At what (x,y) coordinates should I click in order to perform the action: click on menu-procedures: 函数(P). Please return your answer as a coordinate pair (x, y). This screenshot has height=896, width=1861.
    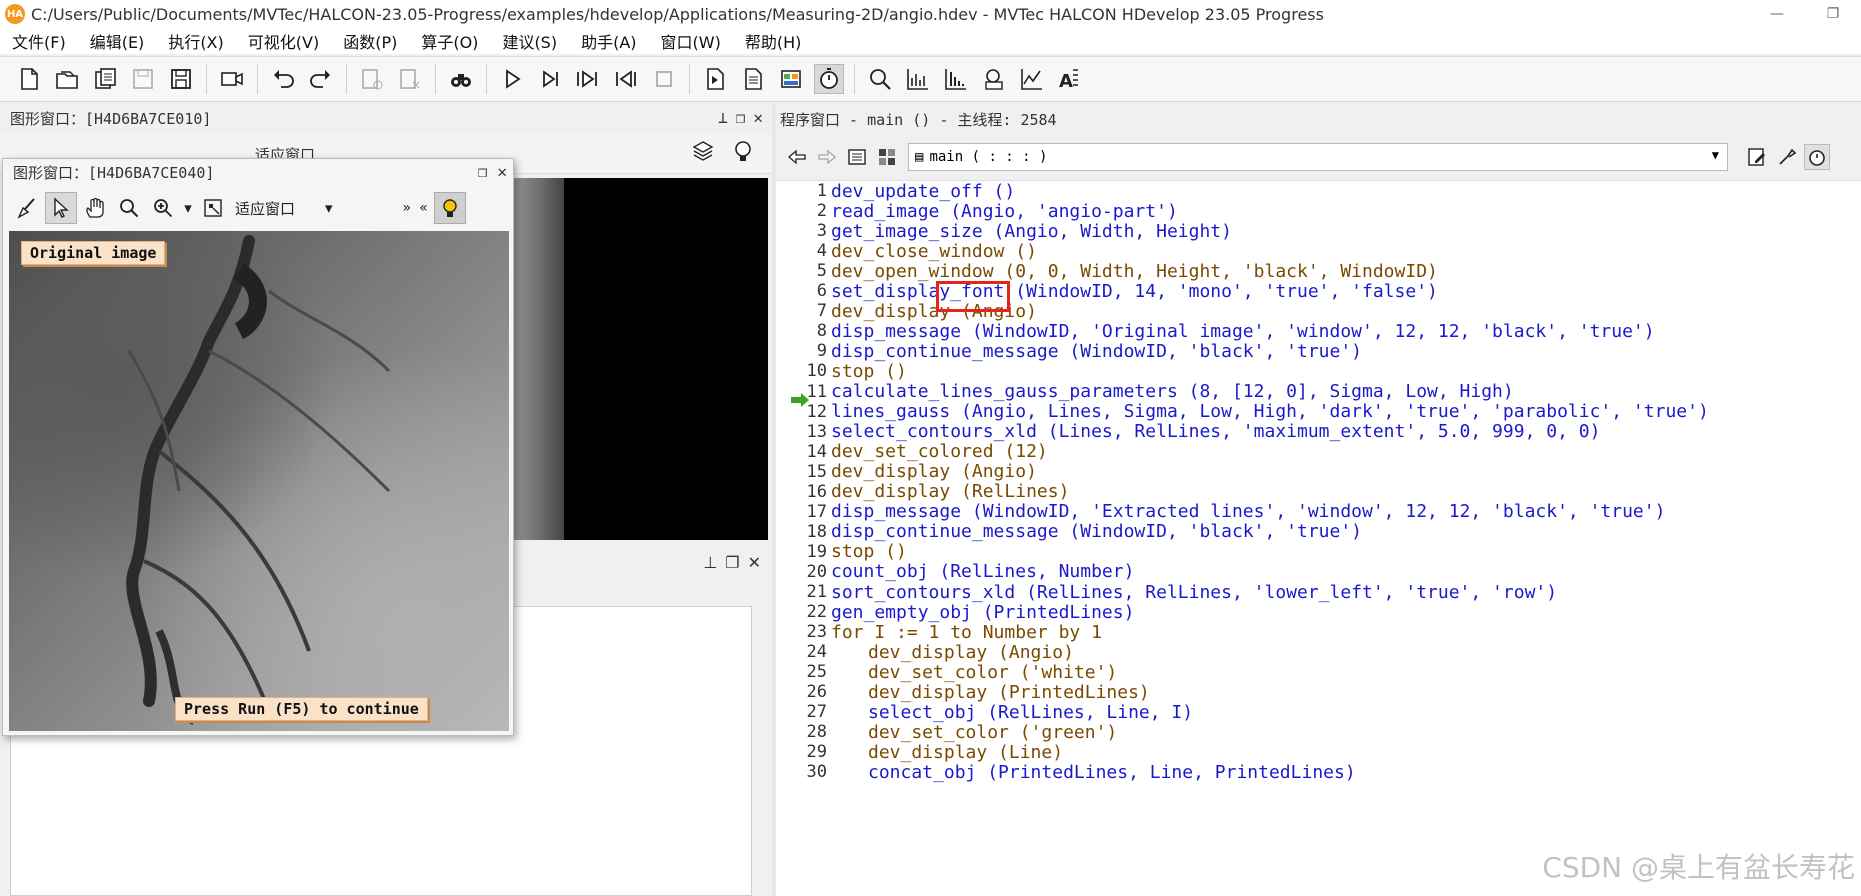
    Looking at the image, I should click on (370, 41).